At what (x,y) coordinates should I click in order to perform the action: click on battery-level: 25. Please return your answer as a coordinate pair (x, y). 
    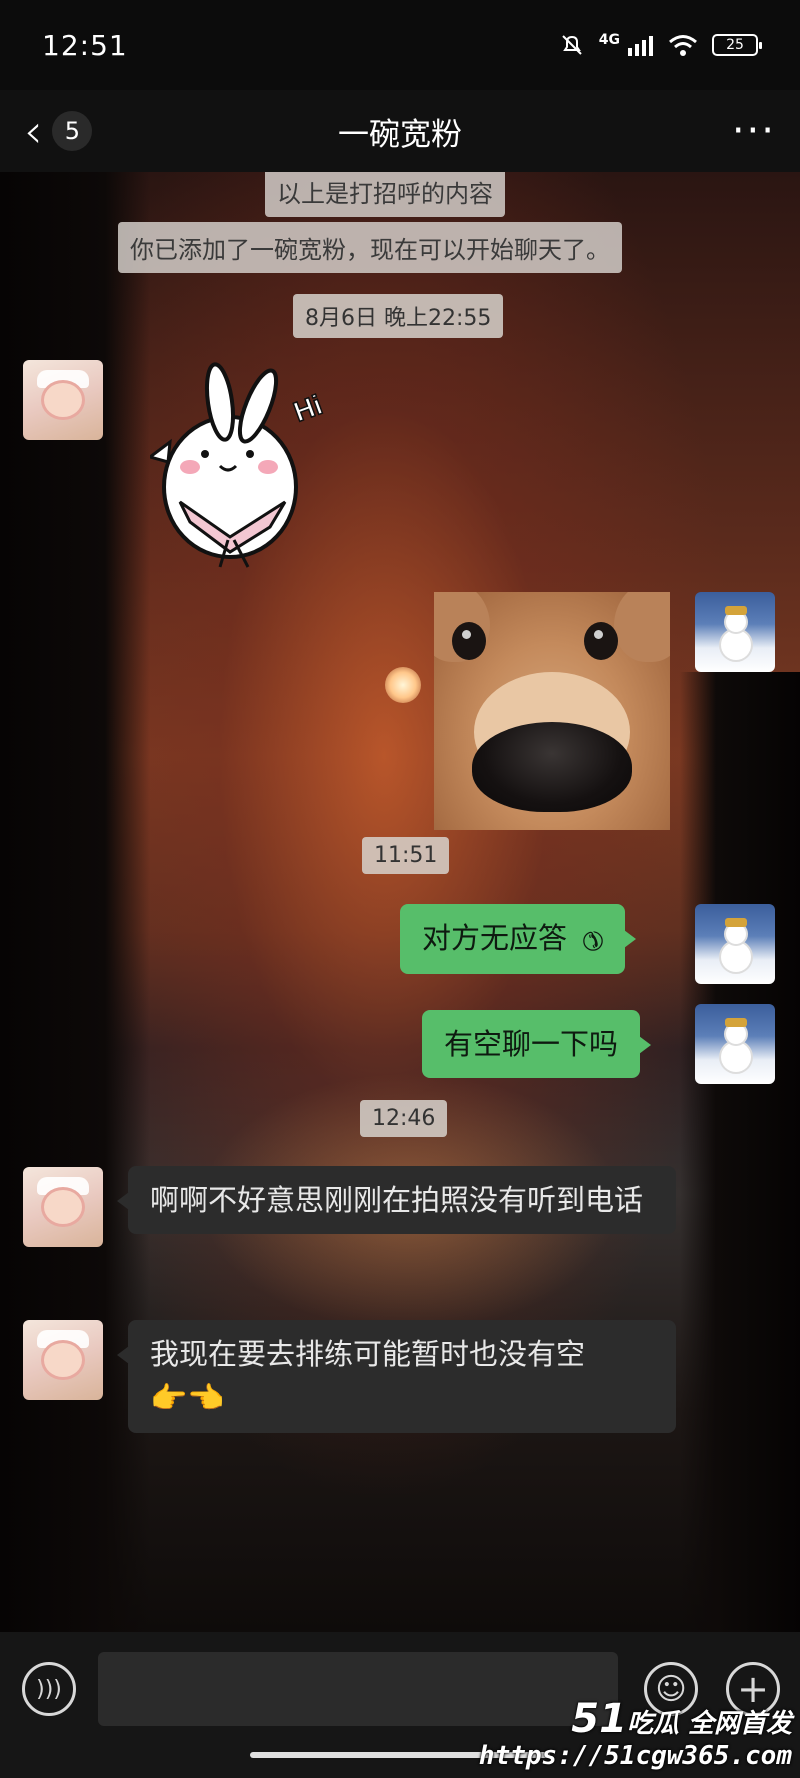
    Looking at the image, I should click on (735, 45).